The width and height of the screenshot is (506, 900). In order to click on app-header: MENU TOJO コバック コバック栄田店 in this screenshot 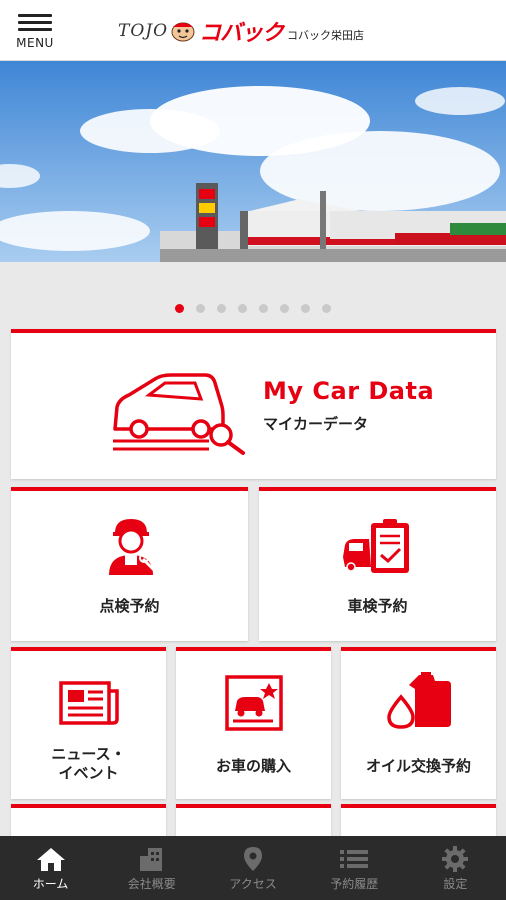, I will do `click(253, 30)`.